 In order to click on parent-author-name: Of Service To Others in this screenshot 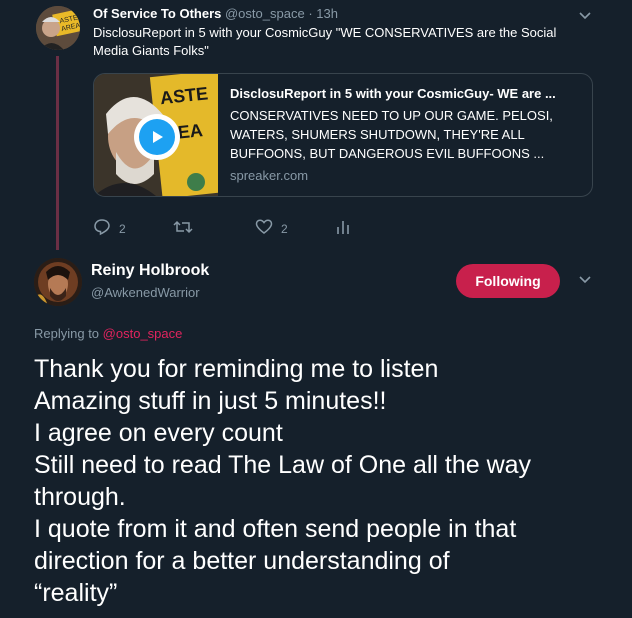, I will do `click(157, 13)`.